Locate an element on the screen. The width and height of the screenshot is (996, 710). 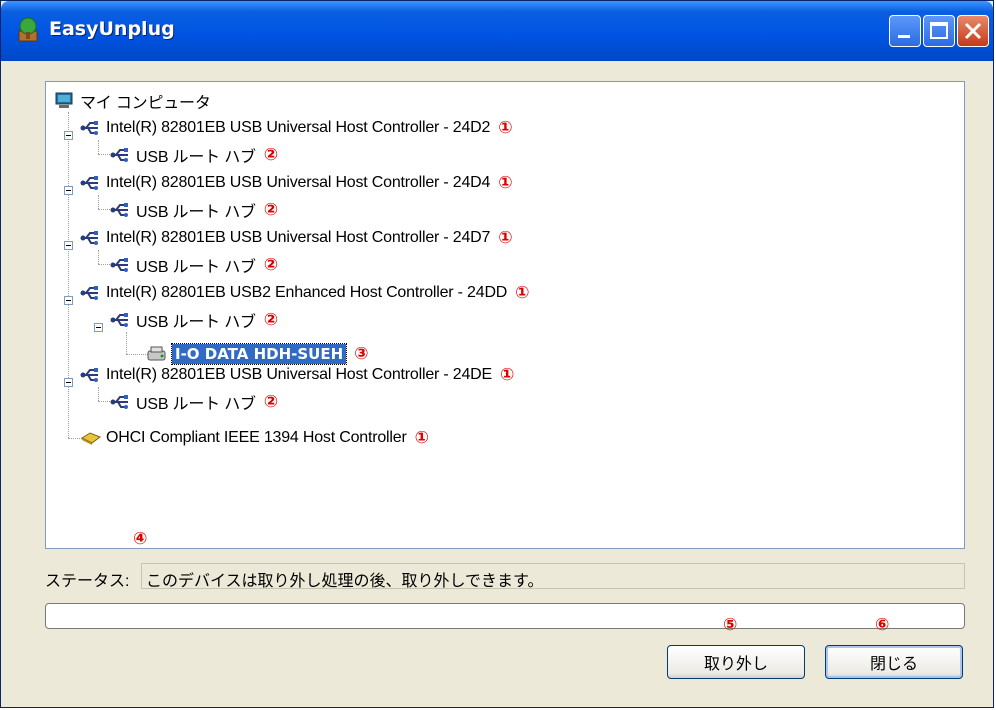
close-icon is located at coordinates (973, 31).